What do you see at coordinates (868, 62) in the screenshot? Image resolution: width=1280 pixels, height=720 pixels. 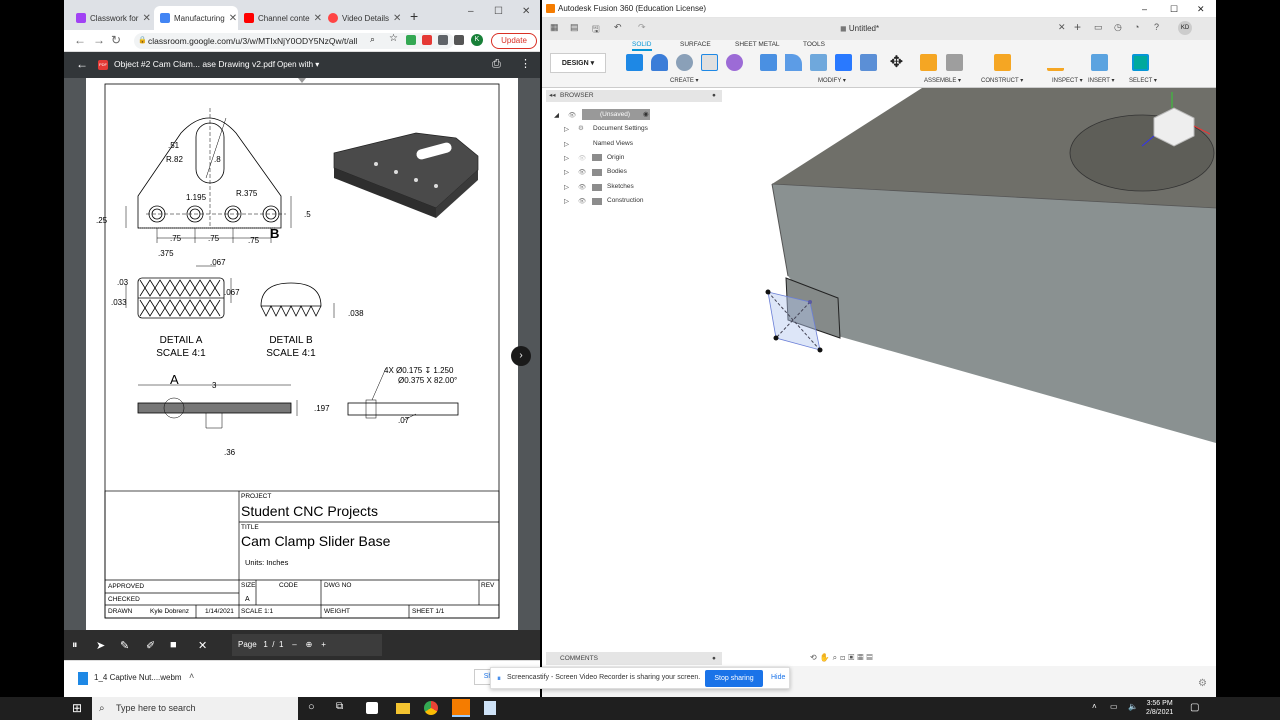 I see `combine-icon` at bounding box center [868, 62].